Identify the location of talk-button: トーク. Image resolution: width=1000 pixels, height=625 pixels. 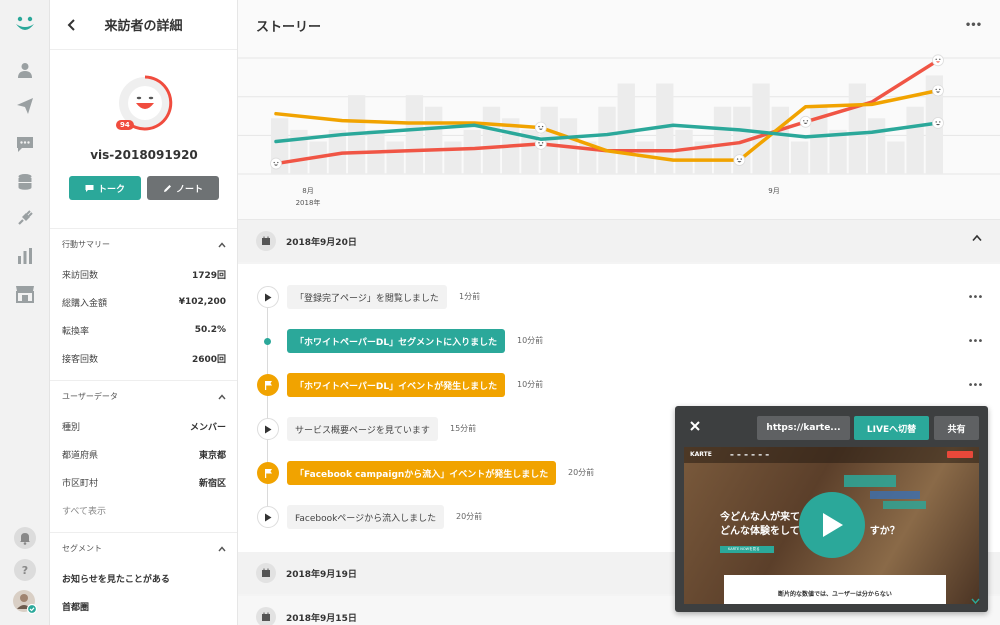
(105, 188).